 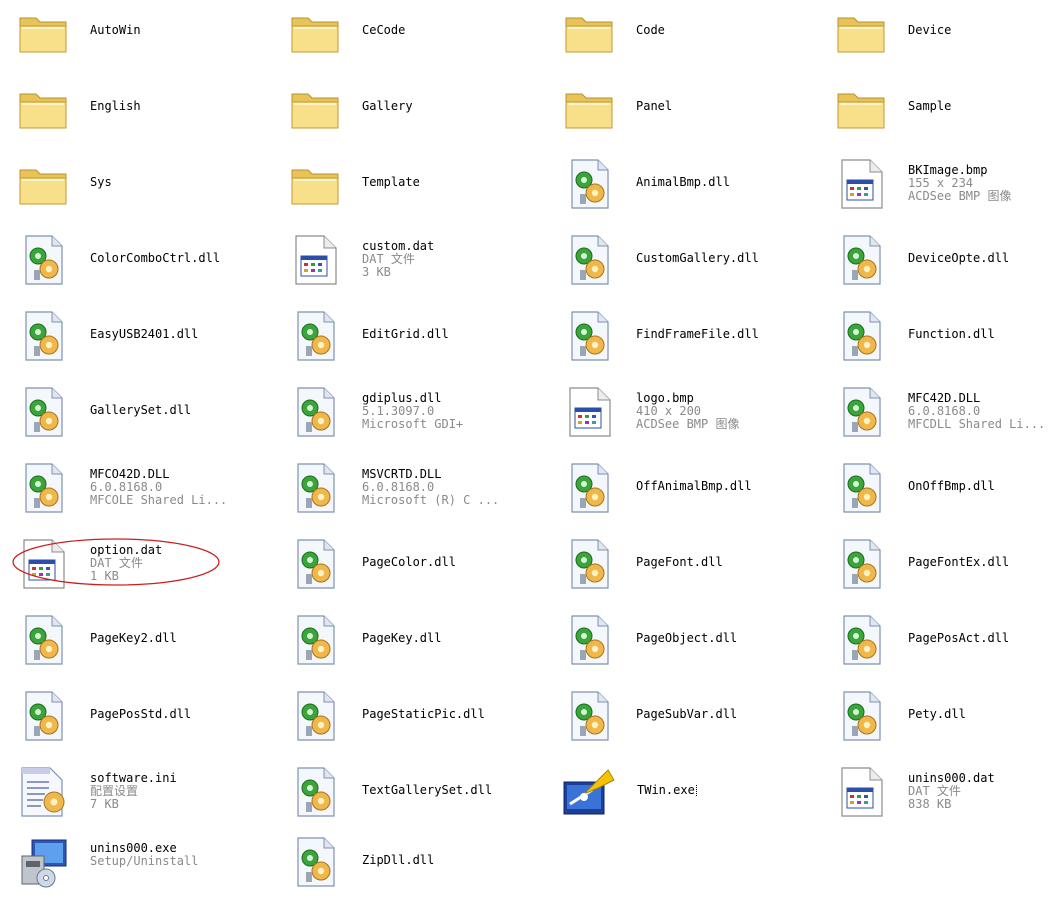 What do you see at coordinates (180, 106) in the screenshot?
I see `file-name: English` at bounding box center [180, 106].